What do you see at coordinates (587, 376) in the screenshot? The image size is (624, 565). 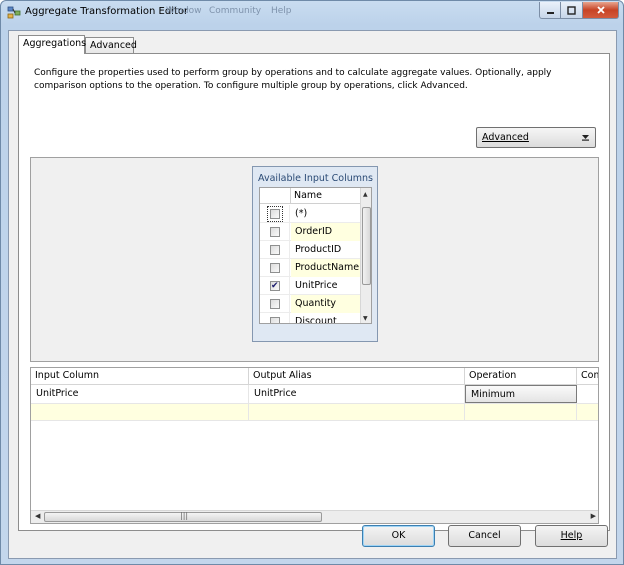 I see `comparison-flags-header: Com` at bounding box center [587, 376].